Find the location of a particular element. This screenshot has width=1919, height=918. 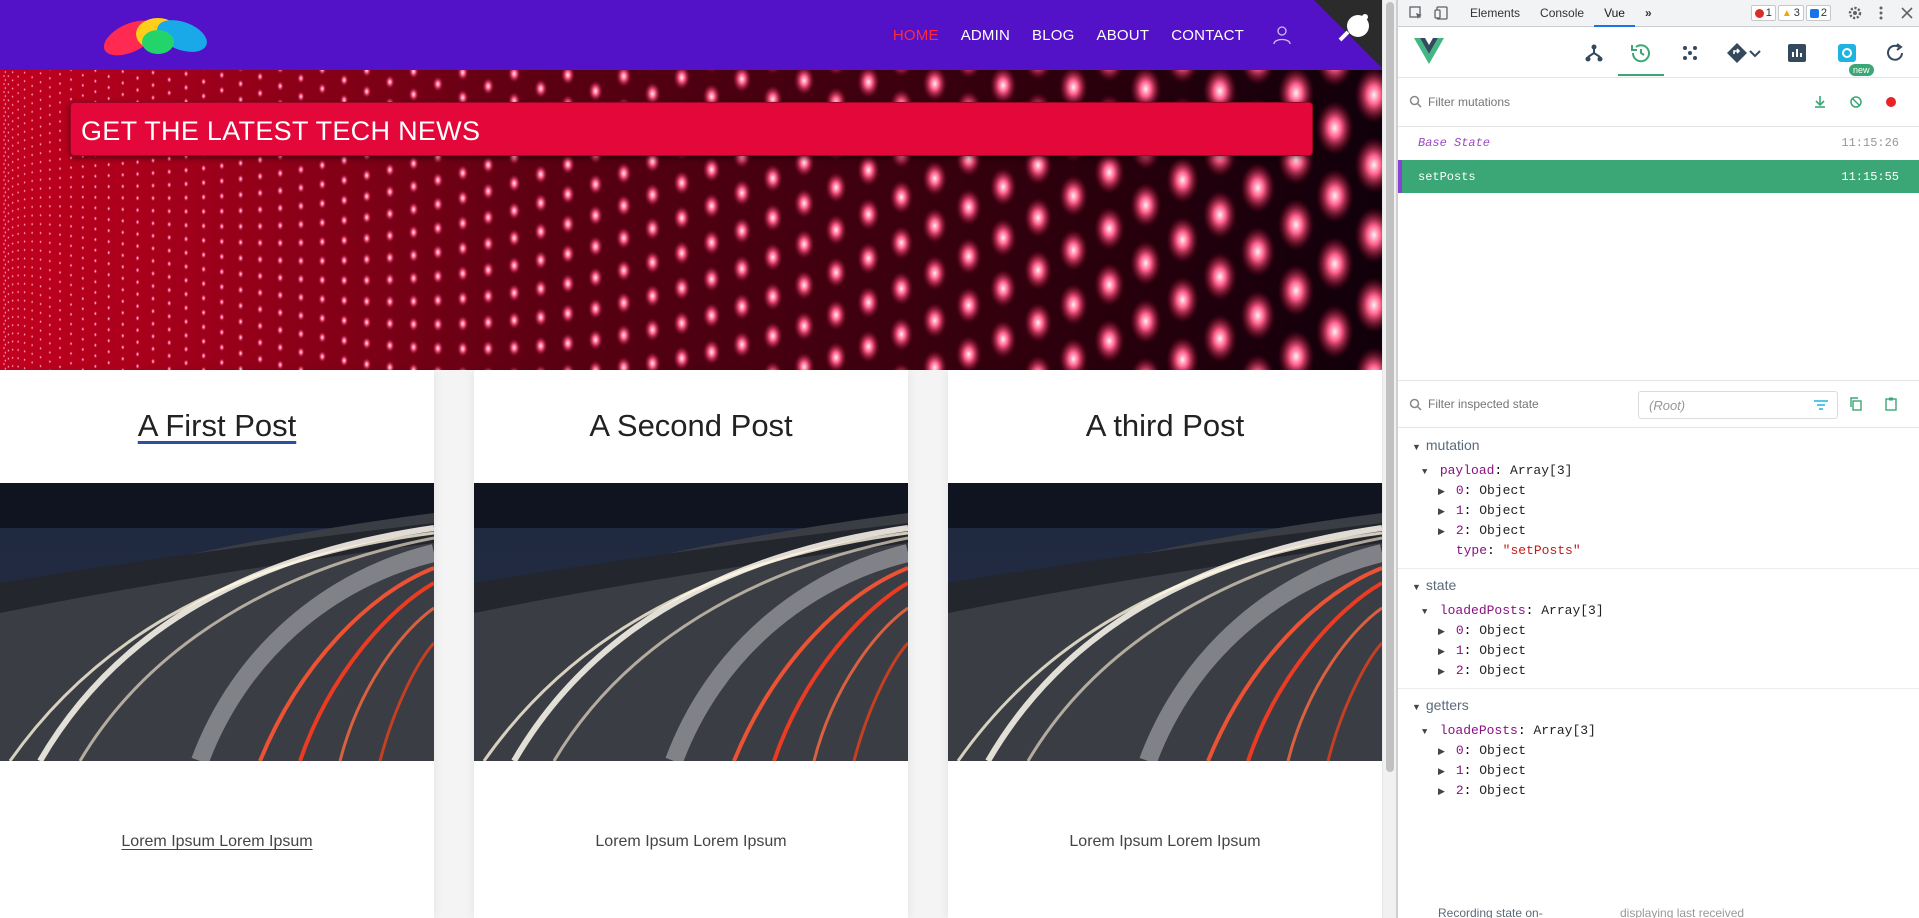

console-counters: 1 ▲ 3 2 is located at coordinates (1790, 13).